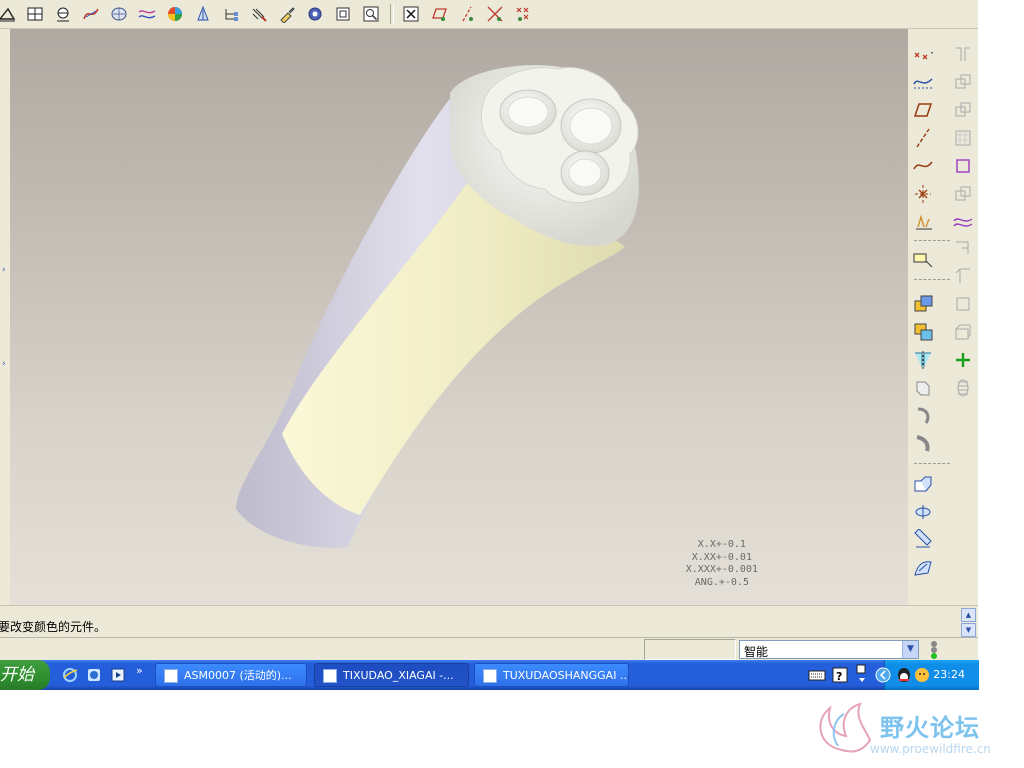 The image size is (1024, 768). Describe the element at coordinates (963, 248) in the screenshot. I see `dimension-gray-icon` at that location.